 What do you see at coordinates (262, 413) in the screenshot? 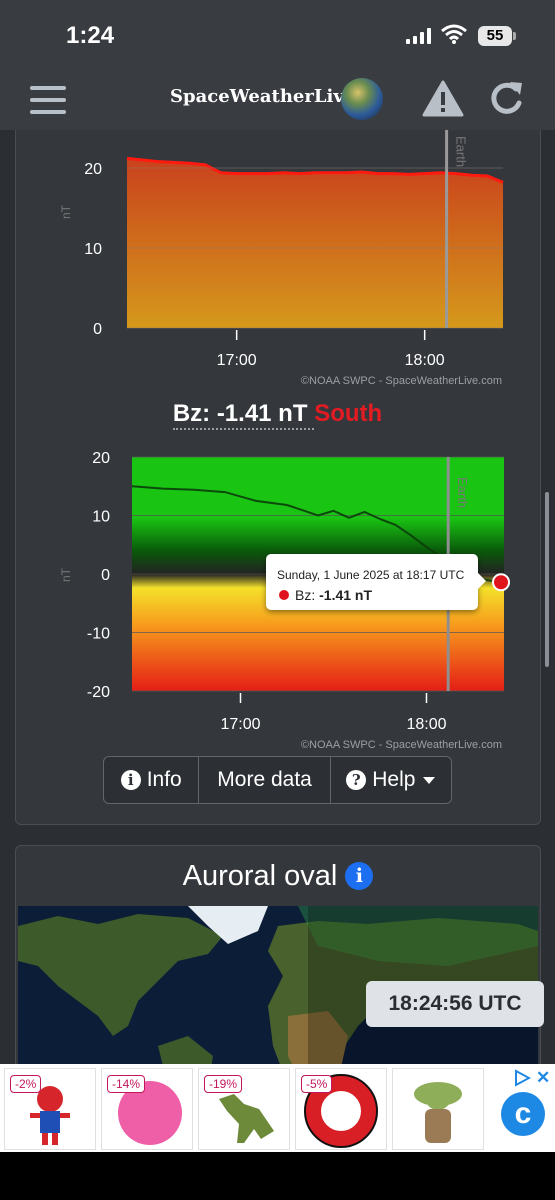
I see `bz-value: -1.41 nT` at bounding box center [262, 413].